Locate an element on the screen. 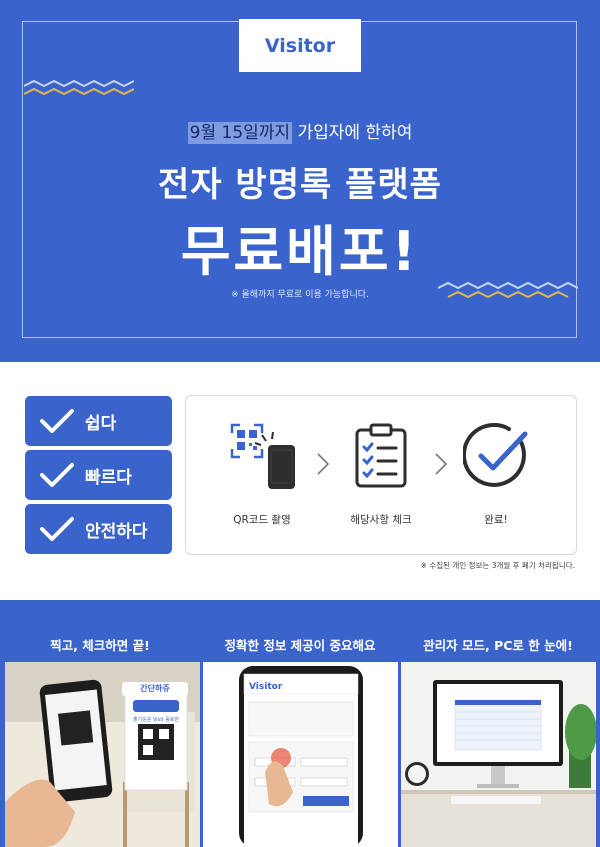 The width and height of the screenshot is (600, 847). pc-admin-illustration is located at coordinates (498, 754).